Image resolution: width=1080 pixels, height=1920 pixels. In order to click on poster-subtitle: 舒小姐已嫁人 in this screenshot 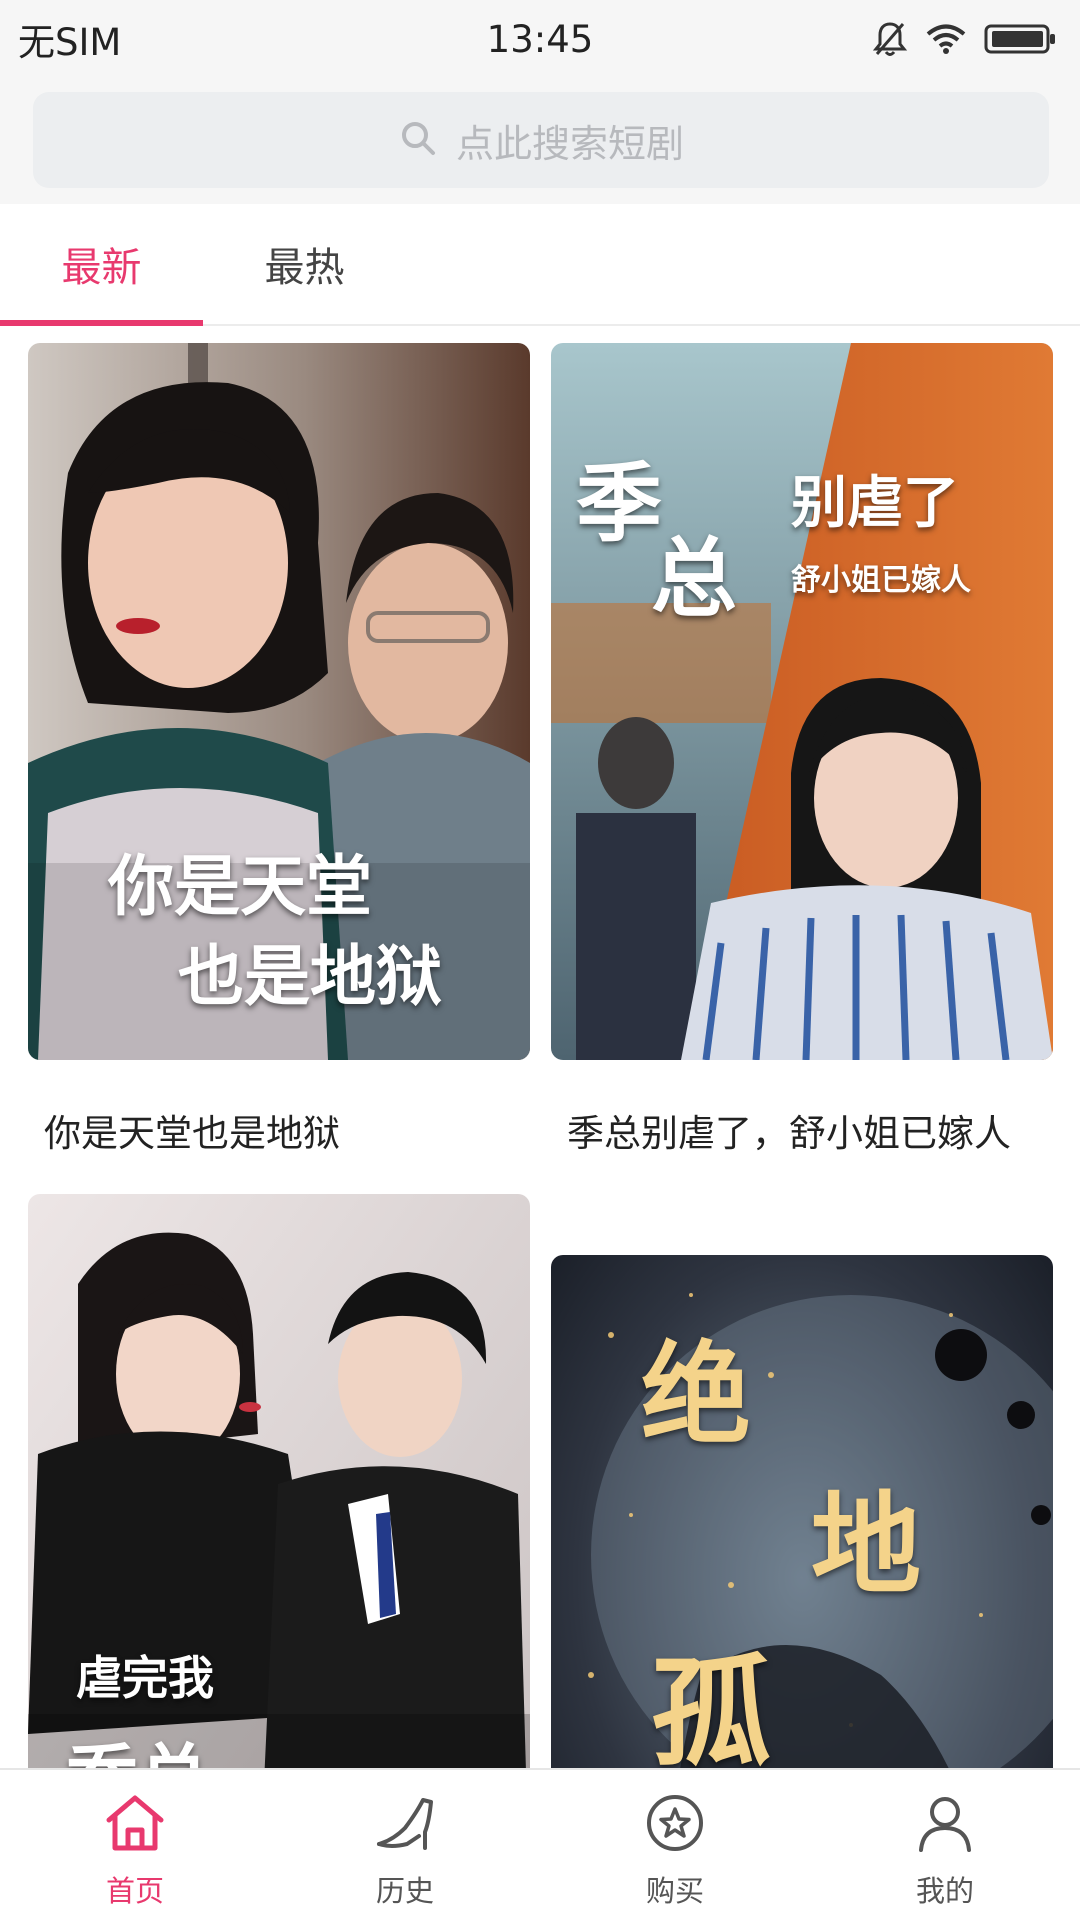, I will do `click(881, 580)`.